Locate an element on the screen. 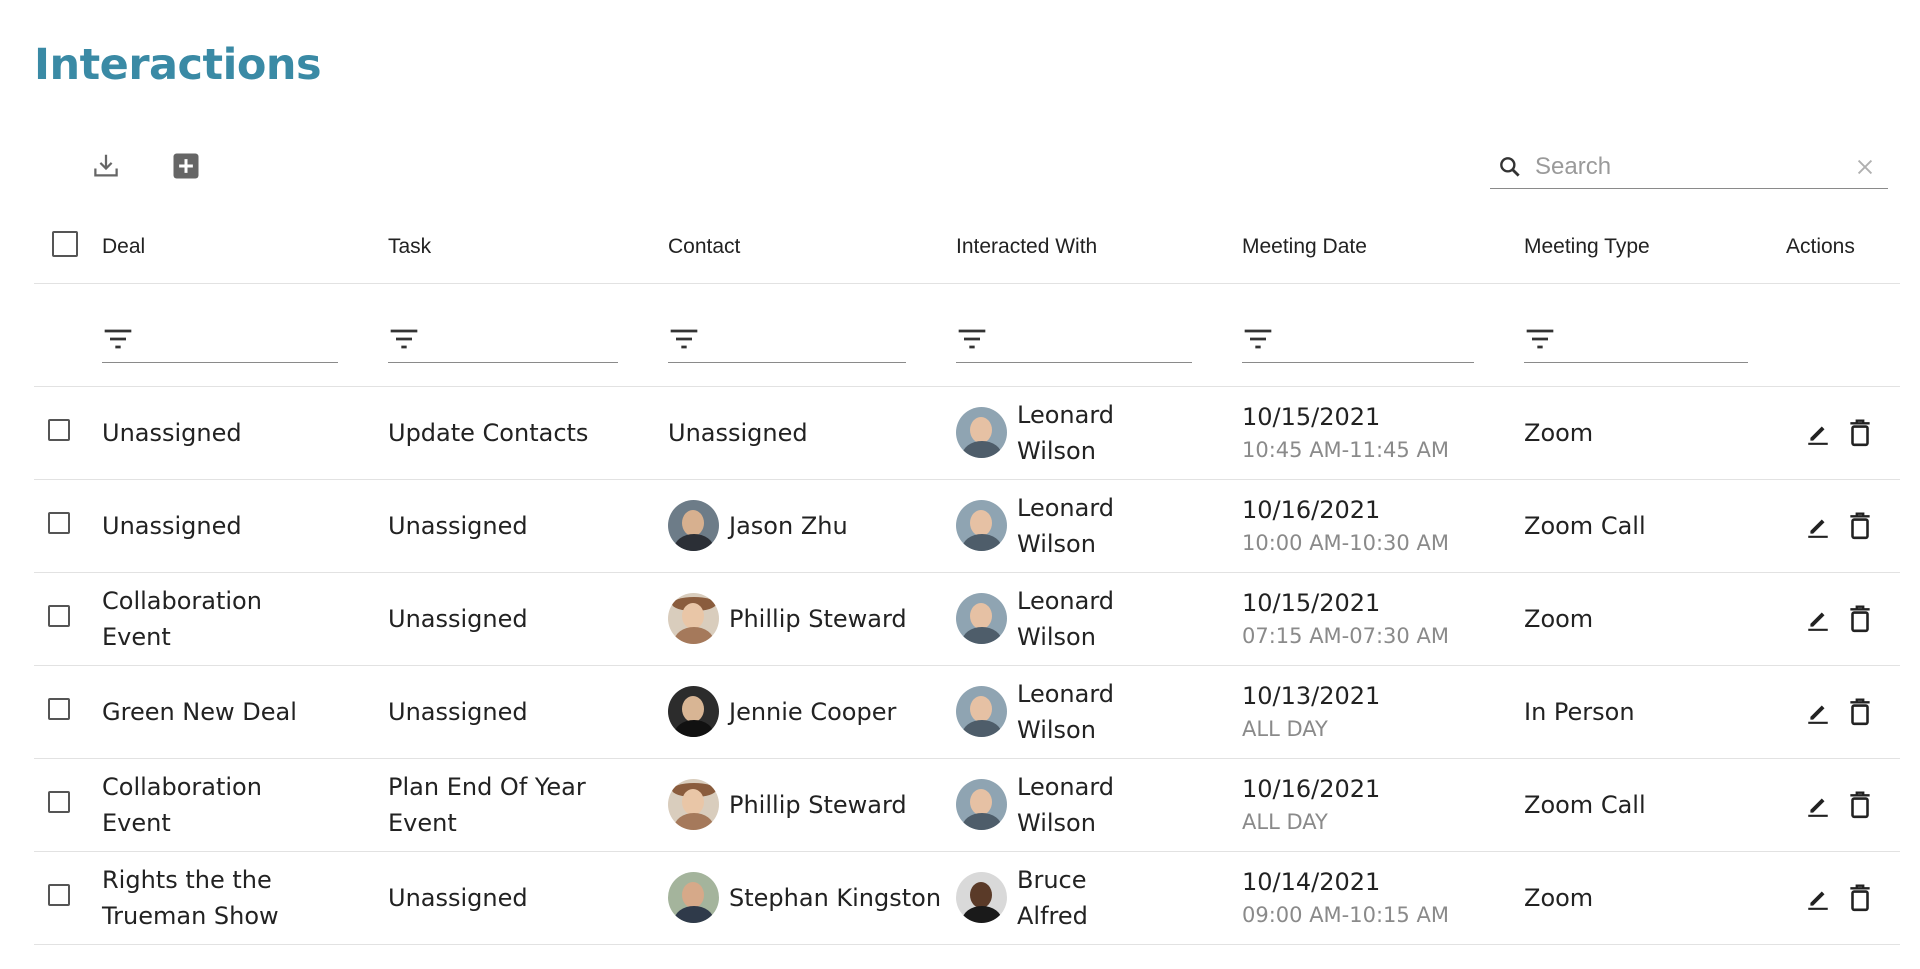 Image resolution: width=1920 pixels, height=969 pixels. column-header-deal: Deal is located at coordinates (245, 247).